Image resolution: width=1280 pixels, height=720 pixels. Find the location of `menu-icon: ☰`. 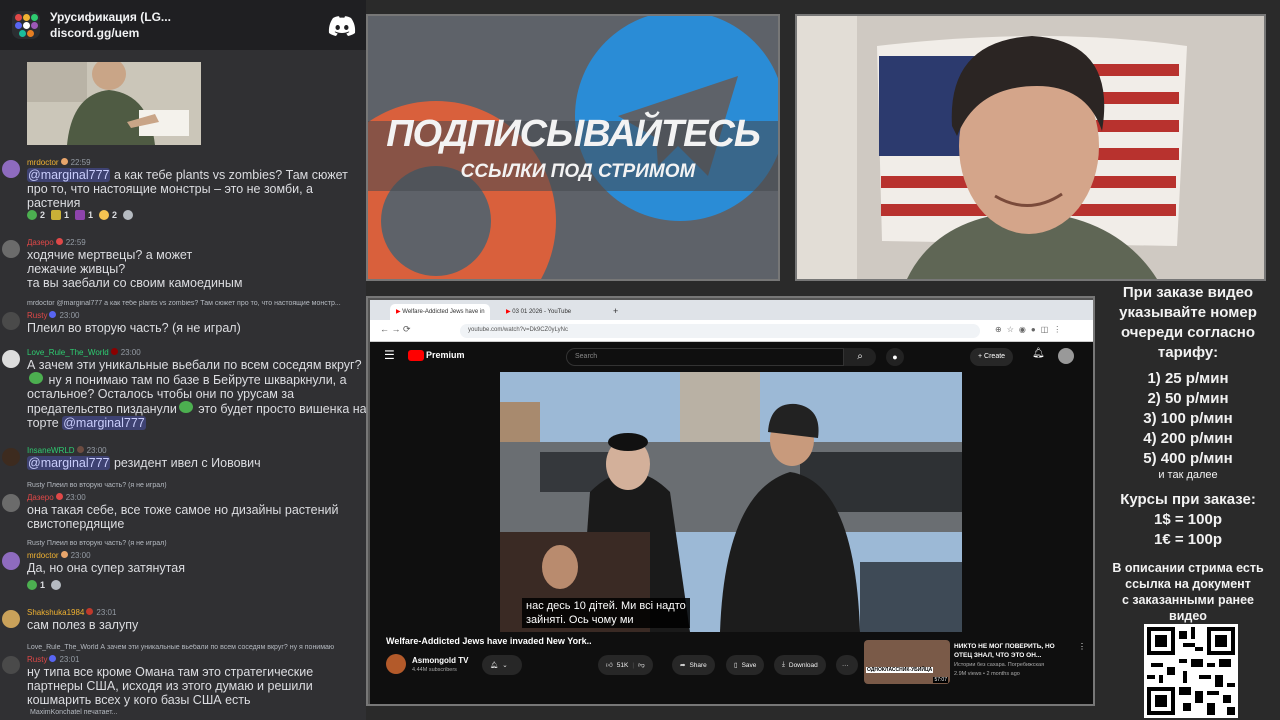

menu-icon: ☰ is located at coordinates (389, 355).